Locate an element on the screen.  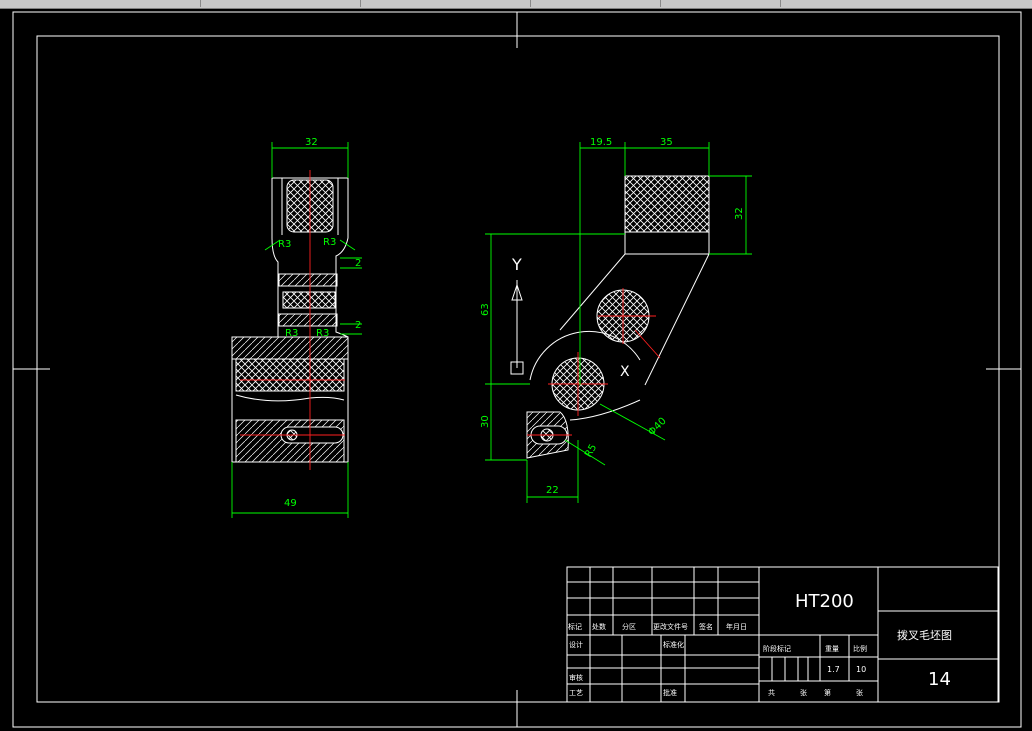
dim-r3-a: R3 is located at coordinates (284, 244).